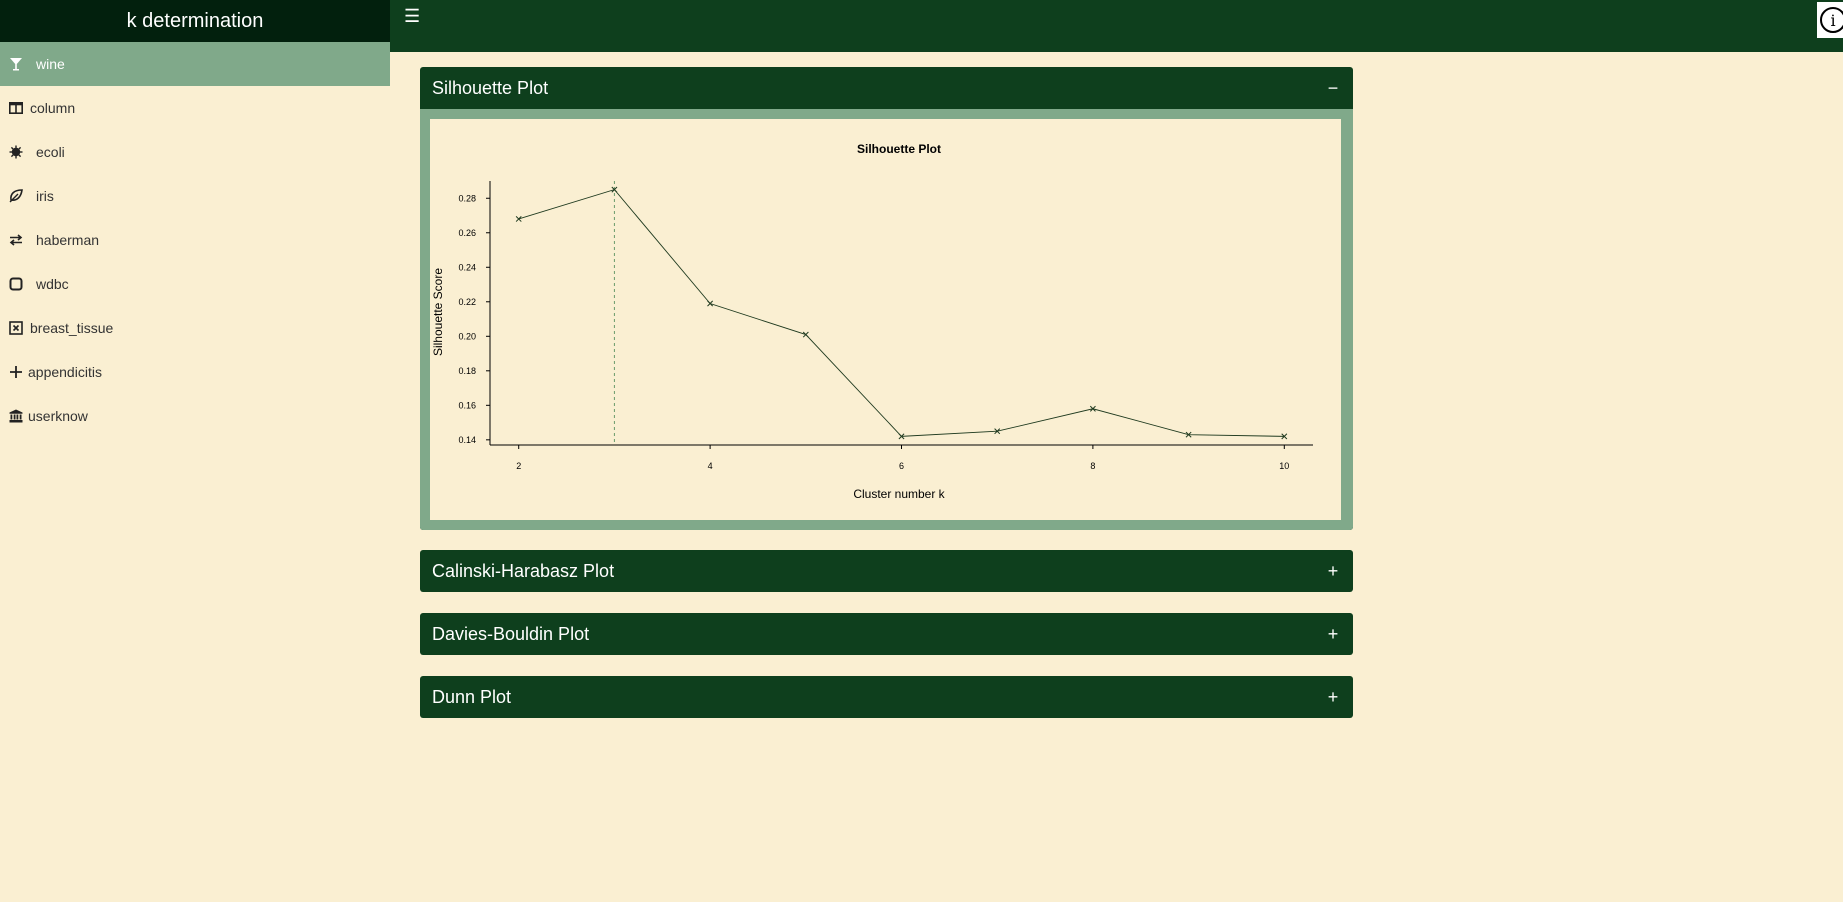 The image size is (1843, 902). I want to click on leaf-icon, so click(16, 196).